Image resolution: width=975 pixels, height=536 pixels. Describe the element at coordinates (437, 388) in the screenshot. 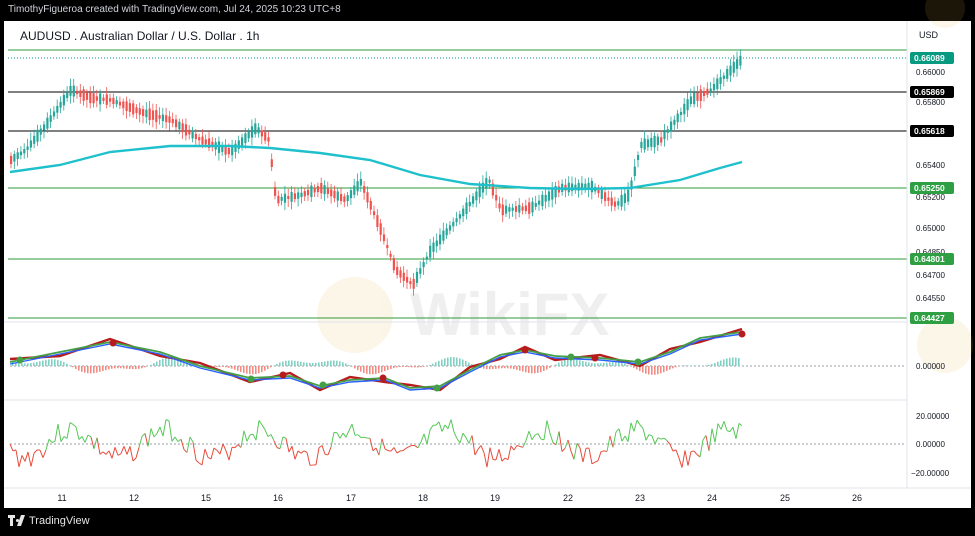

I see `macd-cross-marker` at that location.